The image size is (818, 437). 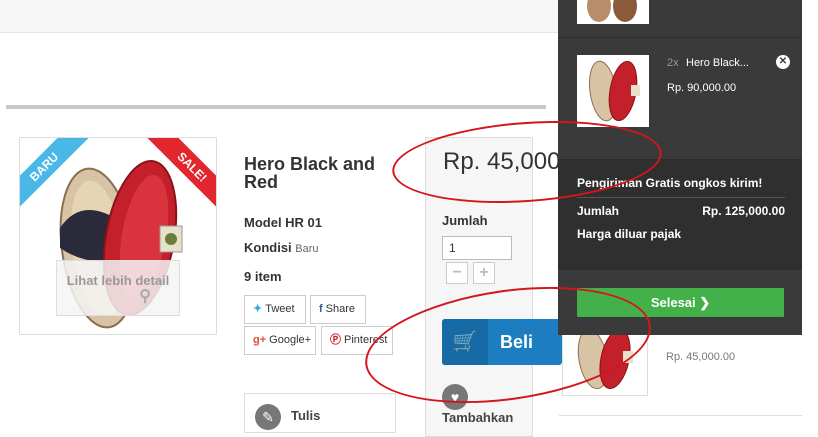 I want to click on tweet-button: ✦ Tweet, so click(x=275, y=309).